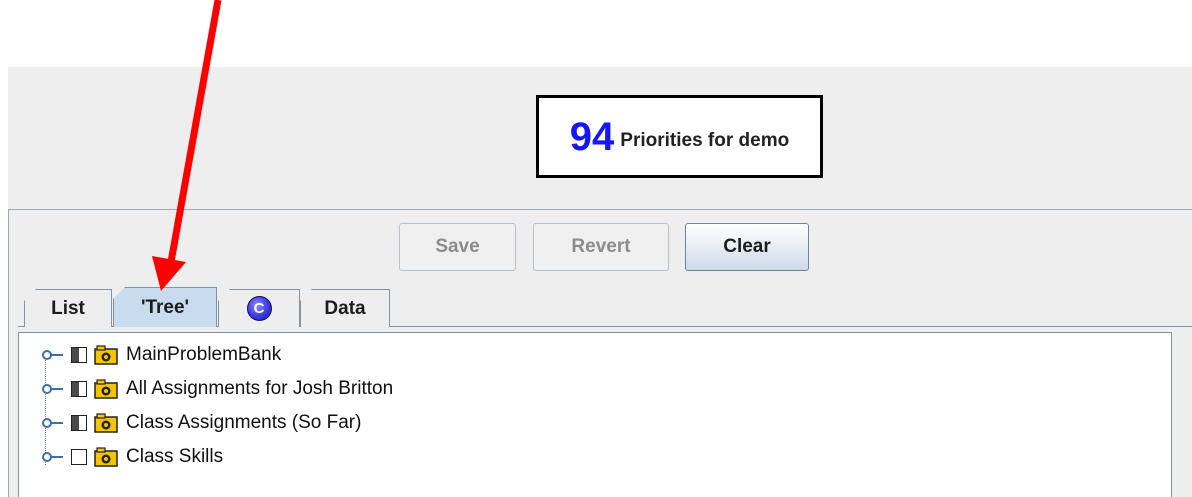  What do you see at coordinates (457, 247) in the screenshot?
I see `save-button: Save` at bounding box center [457, 247].